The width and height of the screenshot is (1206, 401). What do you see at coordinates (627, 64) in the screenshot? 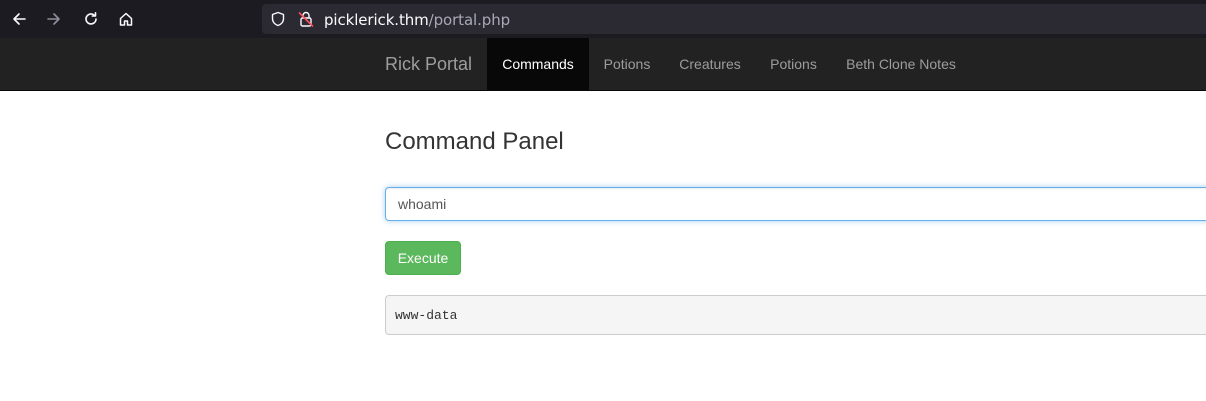
I see `nav-item-potions: Potions` at bounding box center [627, 64].